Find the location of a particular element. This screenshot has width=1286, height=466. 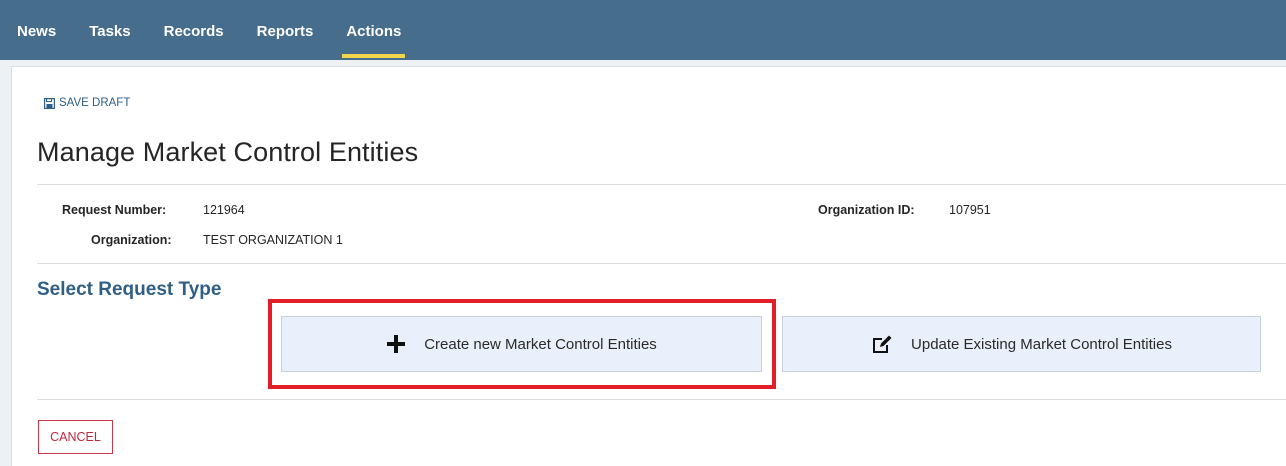

floppy-disk-icon is located at coordinates (50, 103).